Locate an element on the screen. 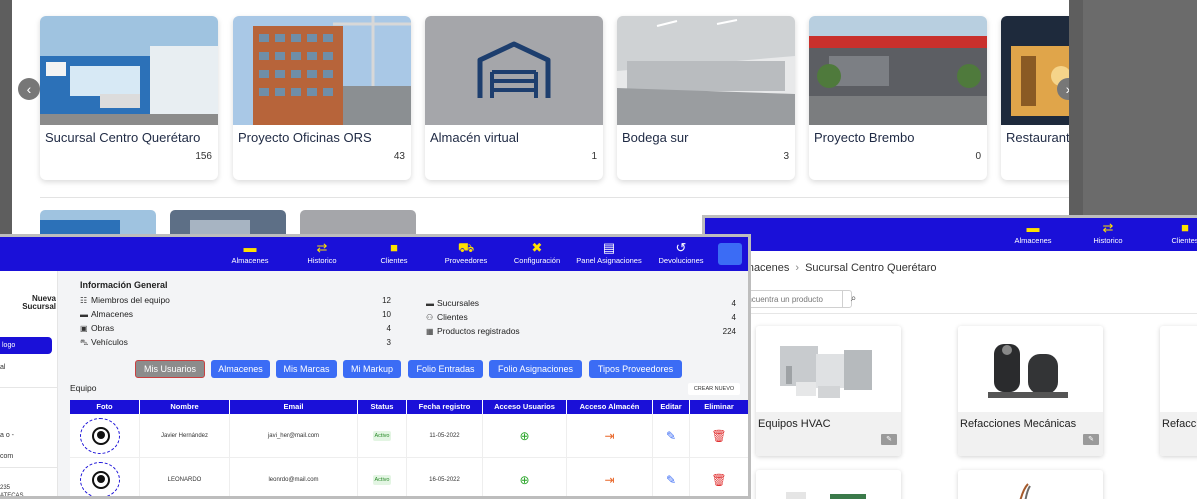  warehouse-card: Sucursal Centro Querétaro 156 is located at coordinates (129, 98).